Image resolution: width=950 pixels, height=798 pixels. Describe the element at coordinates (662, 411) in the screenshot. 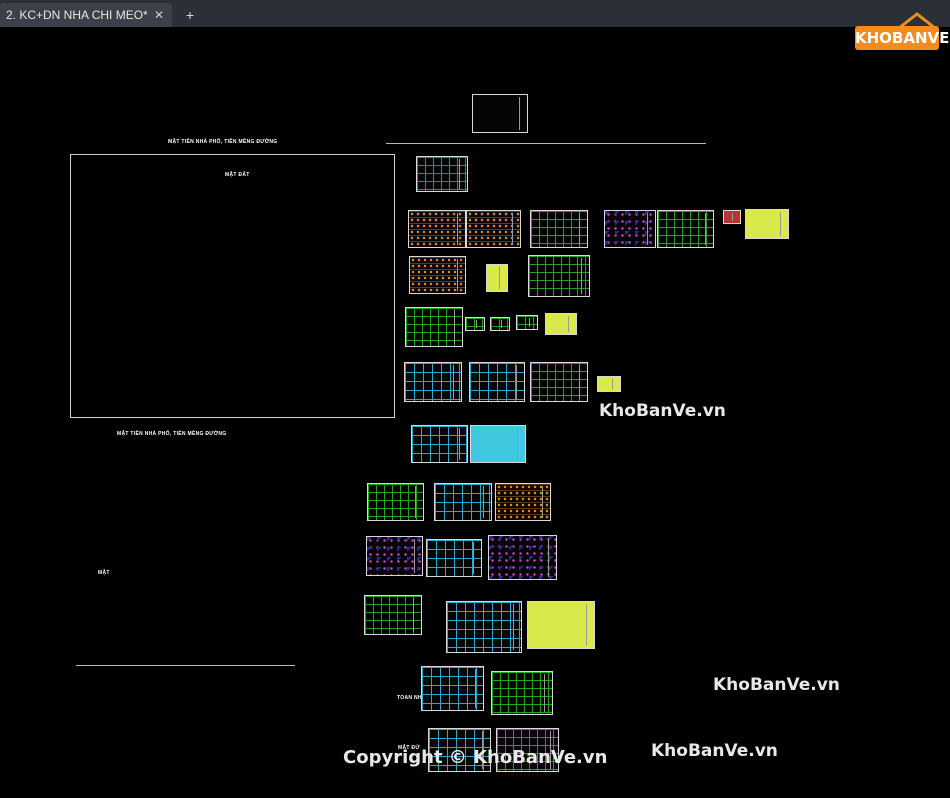

I see `watermark-1: KhoBanVe.vn` at that location.